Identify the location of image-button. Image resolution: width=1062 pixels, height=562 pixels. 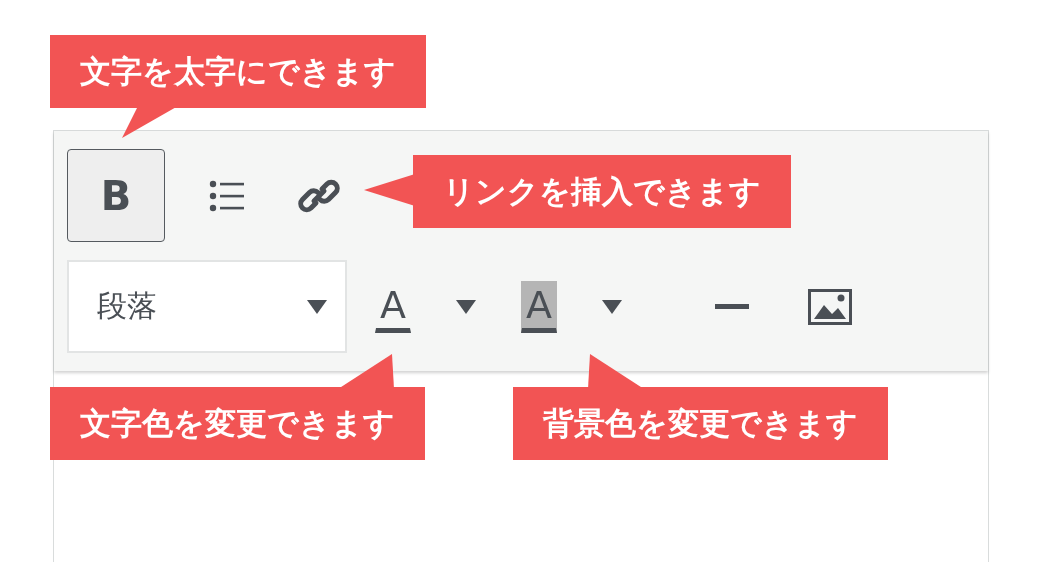
(830, 306).